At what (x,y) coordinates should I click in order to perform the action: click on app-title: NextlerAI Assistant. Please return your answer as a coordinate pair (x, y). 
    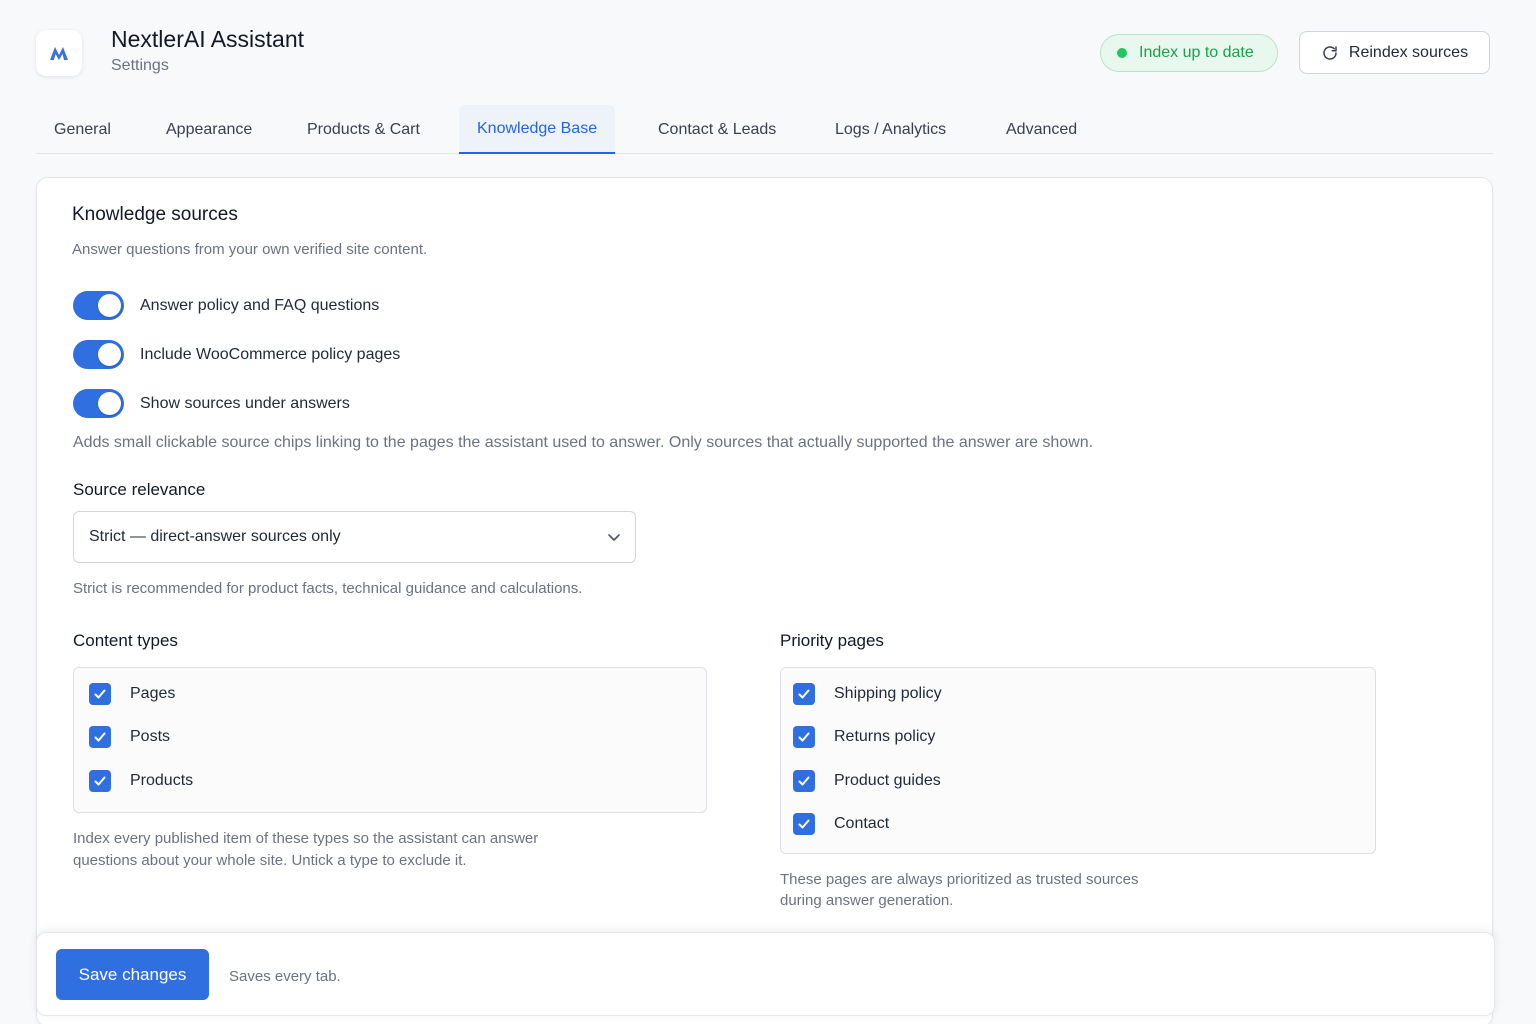
    Looking at the image, I should click on (208, 39).